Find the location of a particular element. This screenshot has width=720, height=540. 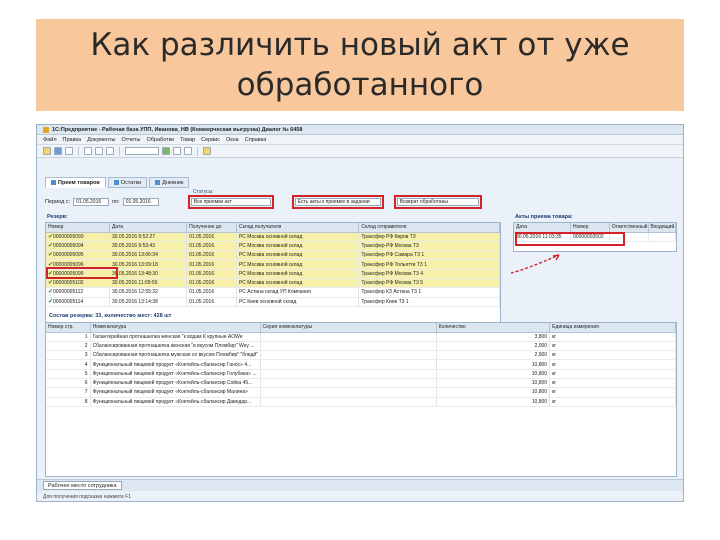

paste-icon is located at coordinates (110, 151).